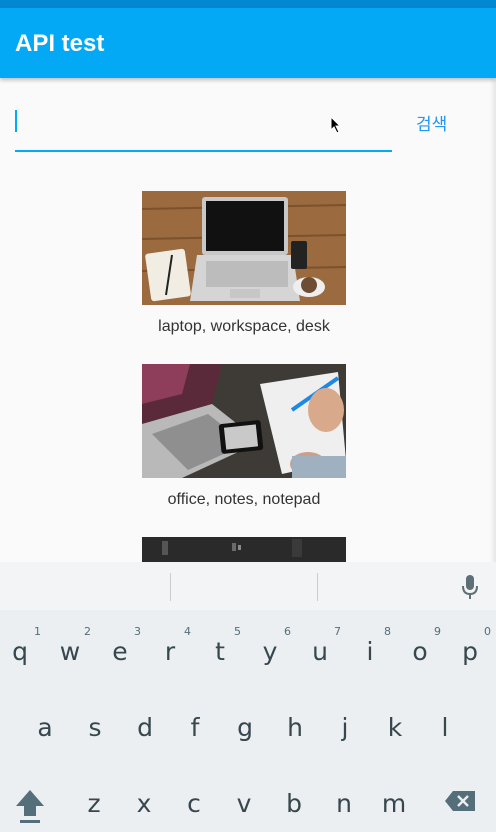  Describe the element at coordinates (387, 631) in the screenshot. I see `key-hint-8: 8` at that location.